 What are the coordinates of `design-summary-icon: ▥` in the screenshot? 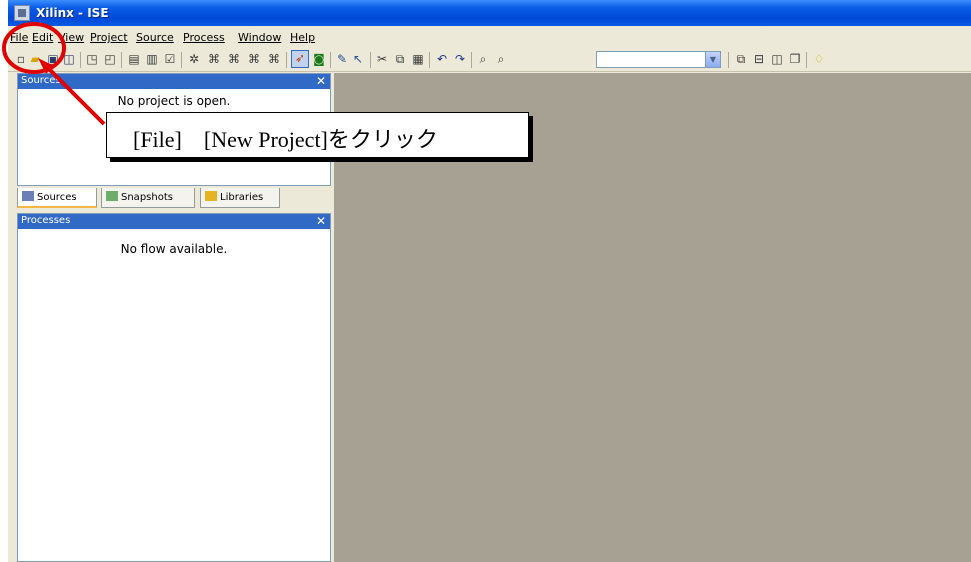 It's located at (152, 59).